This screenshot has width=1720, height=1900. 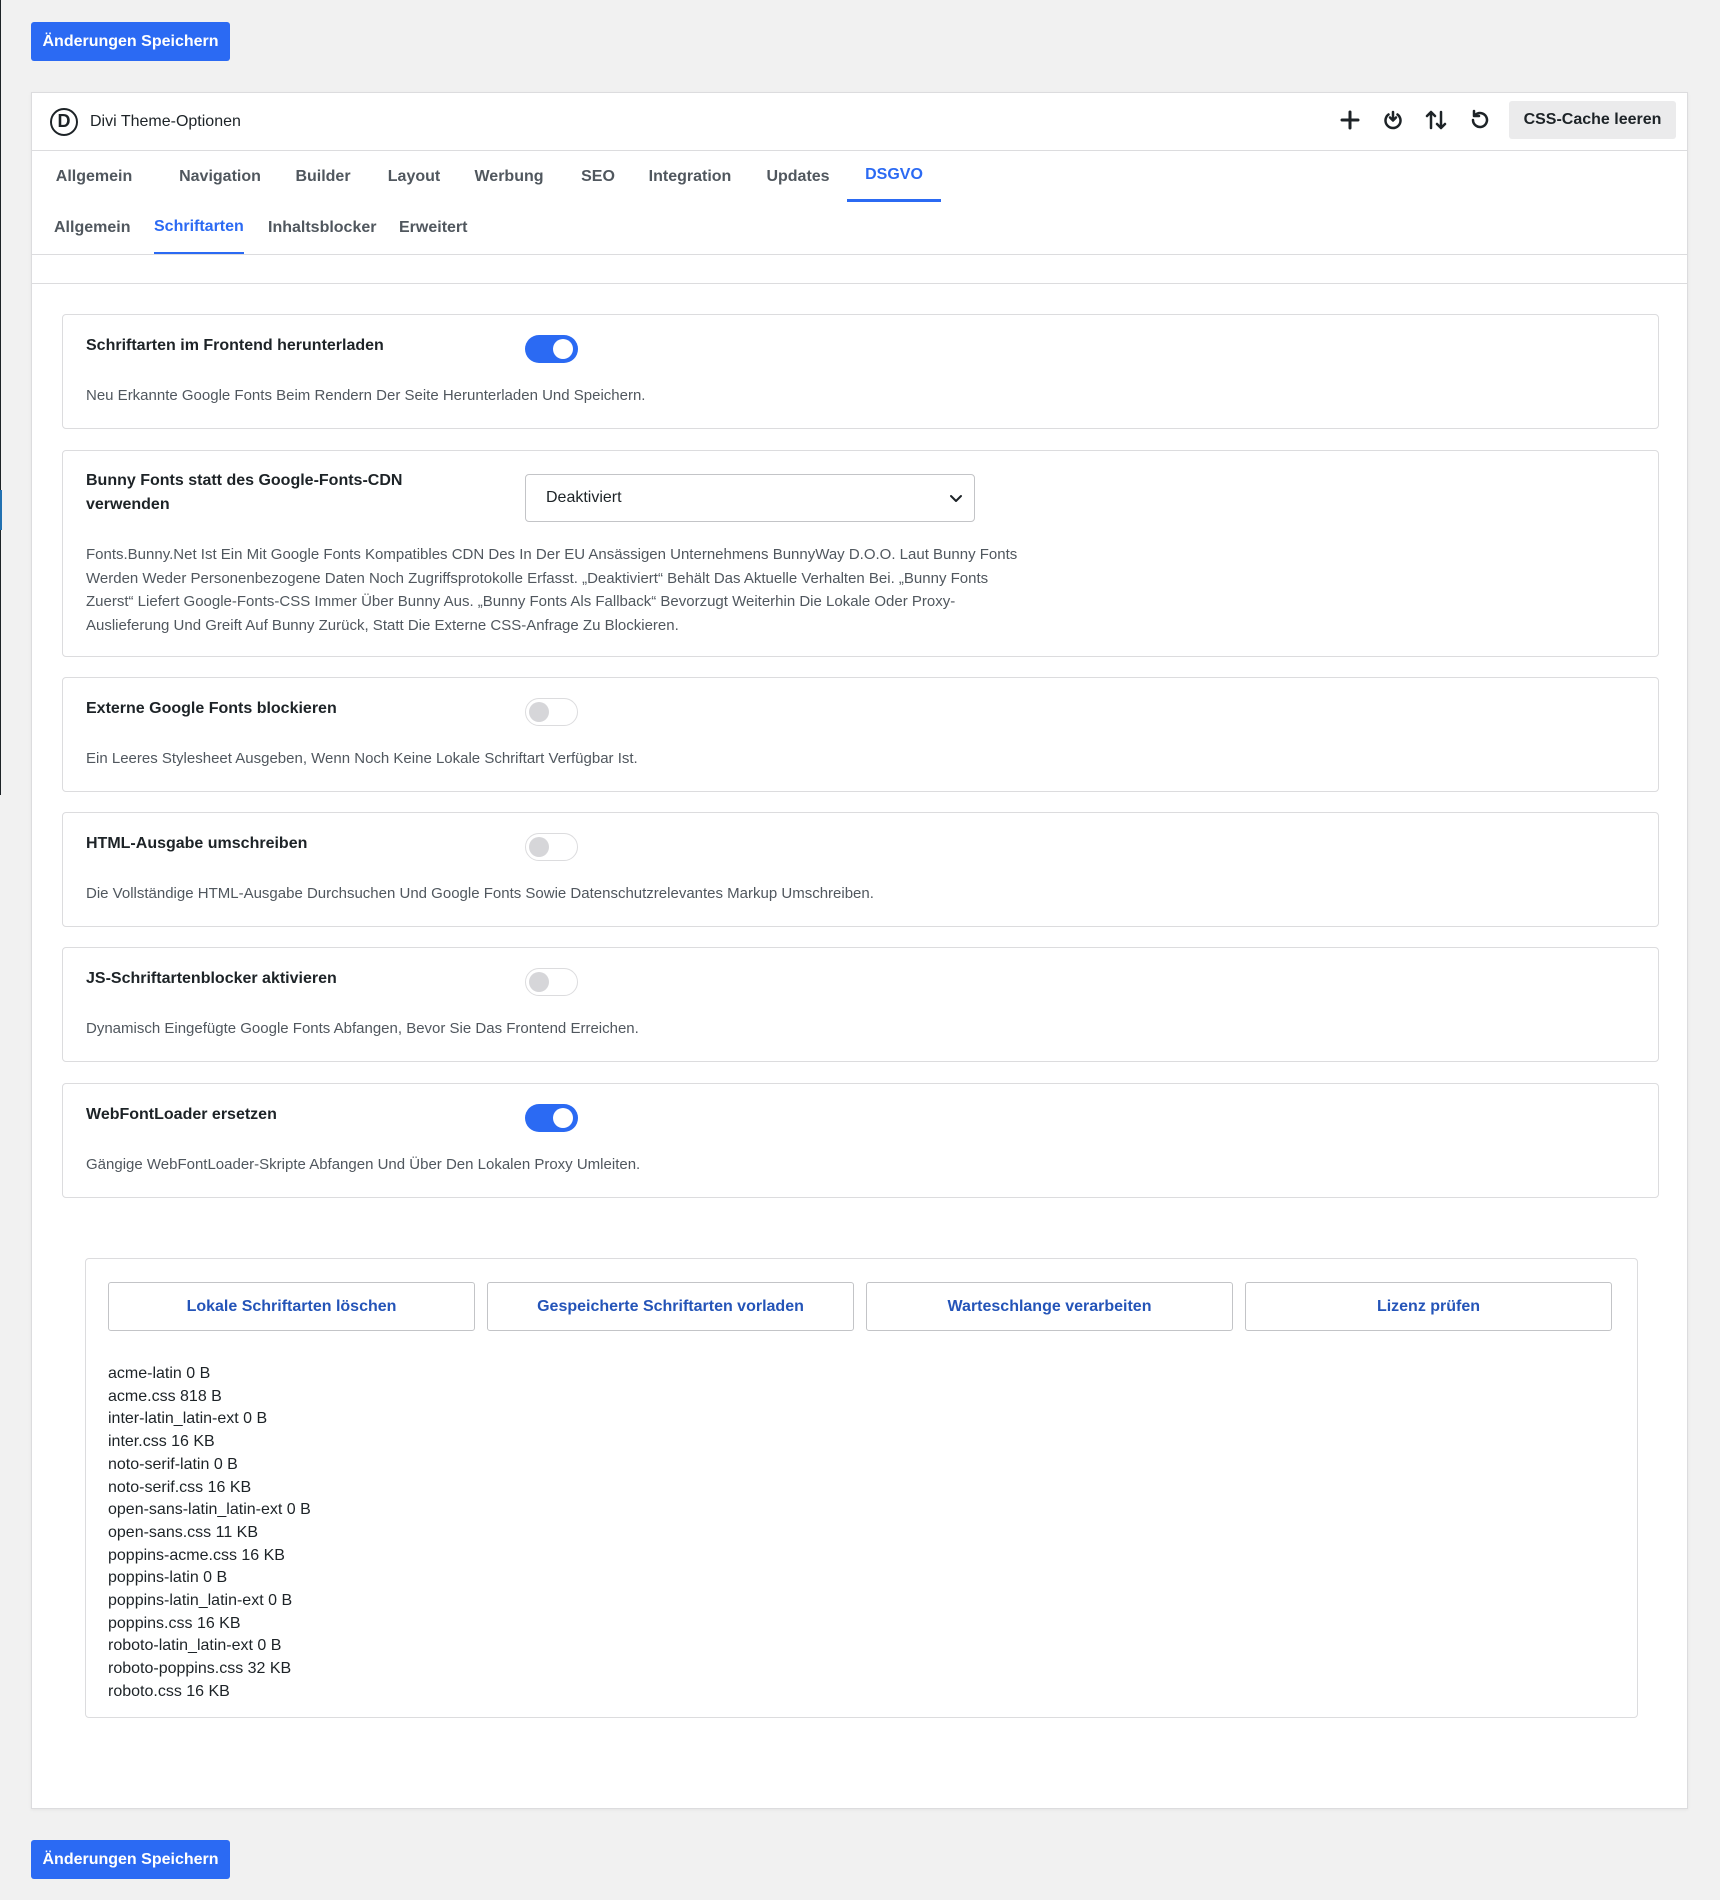 I want to click on sort-icon, so click(x=1436, y=120).